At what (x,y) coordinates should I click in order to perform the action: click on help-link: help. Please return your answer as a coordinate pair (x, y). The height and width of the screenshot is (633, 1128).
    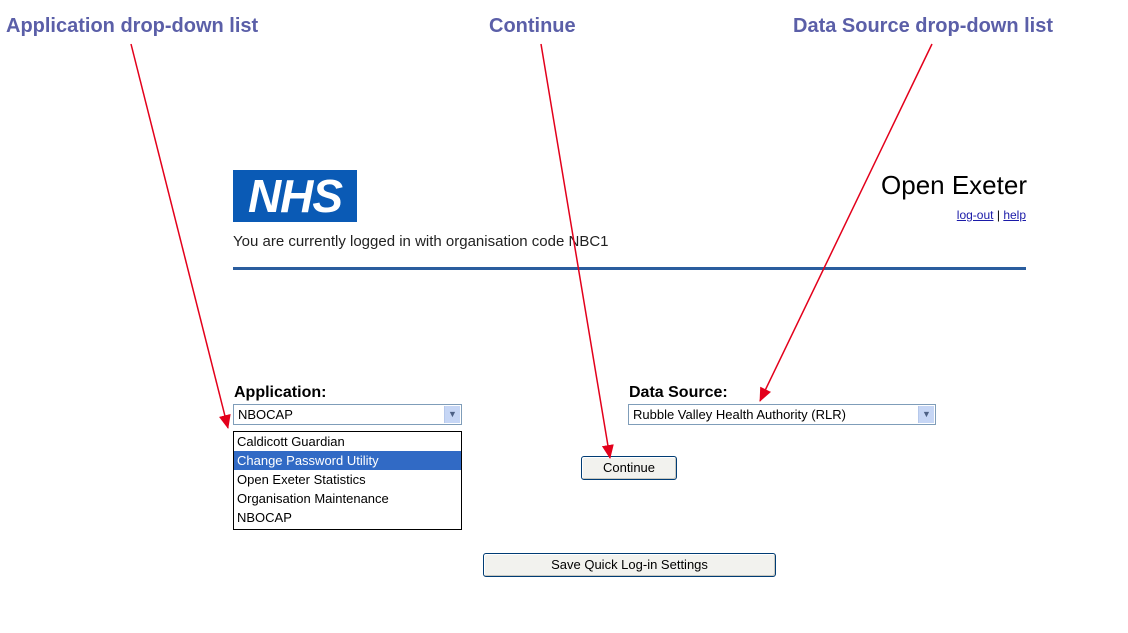
    Looking at the image, I should click on (1014, 215).